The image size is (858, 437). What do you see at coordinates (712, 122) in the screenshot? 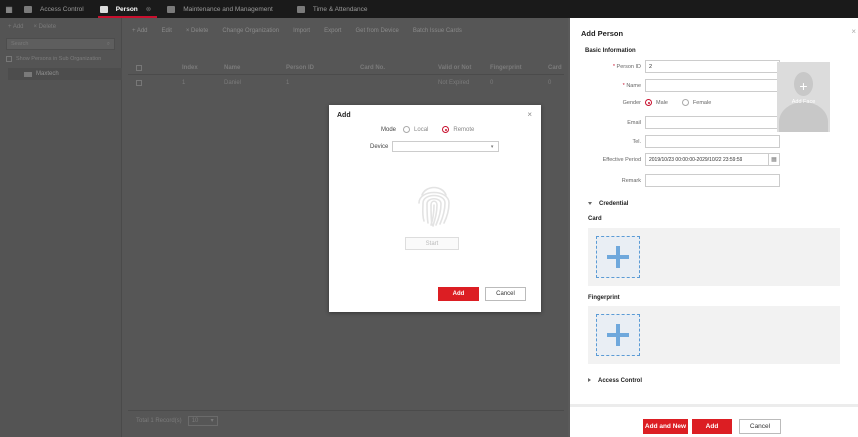
I see `email-input` at bounding box center [712, 122].